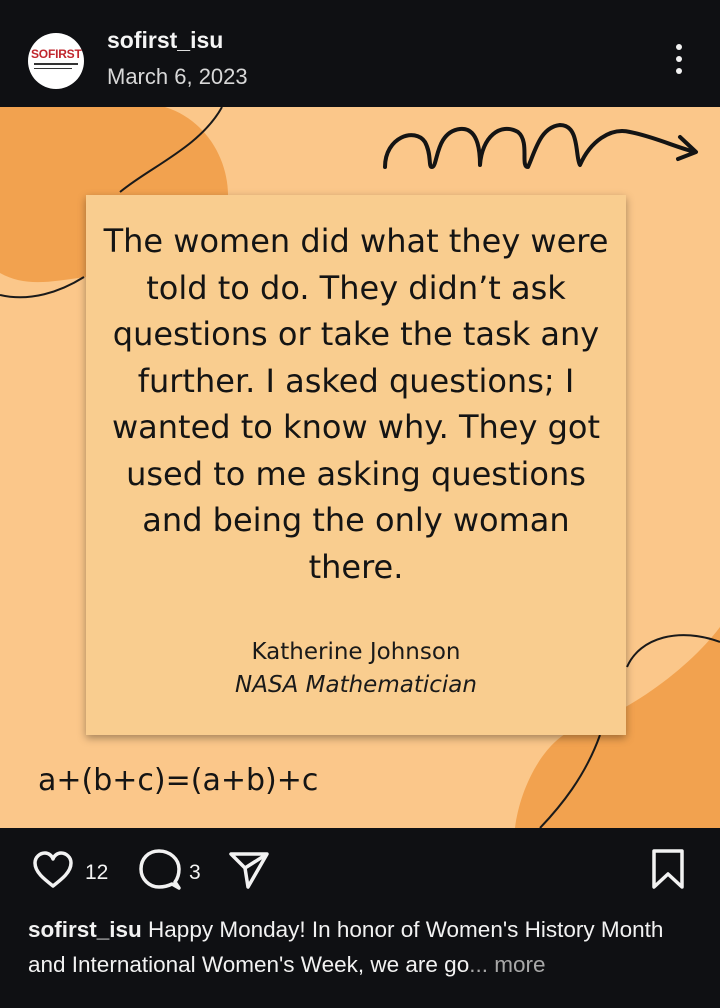  Describe the element at coordinates (249, 870) in the screenshot. I see `share-icon` at that location.